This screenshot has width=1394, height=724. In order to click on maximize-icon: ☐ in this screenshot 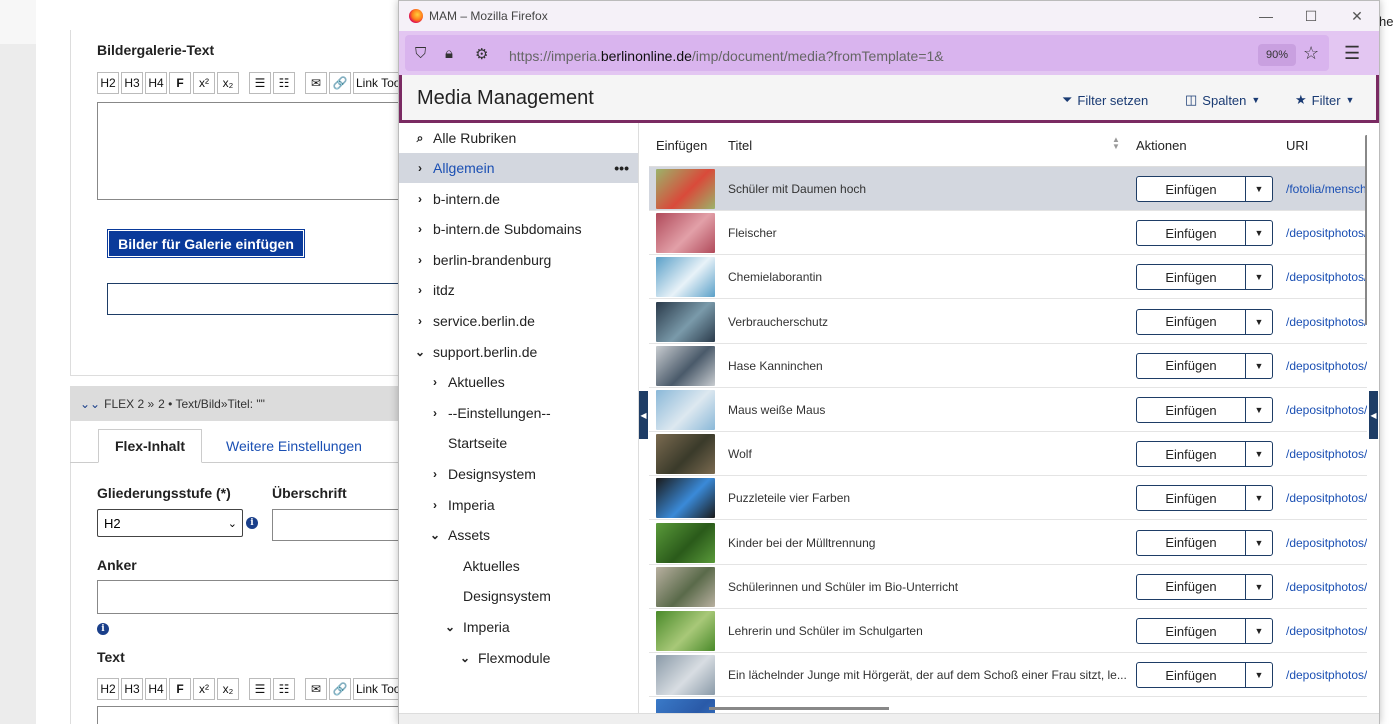, I will do `click(1311, 16)`.